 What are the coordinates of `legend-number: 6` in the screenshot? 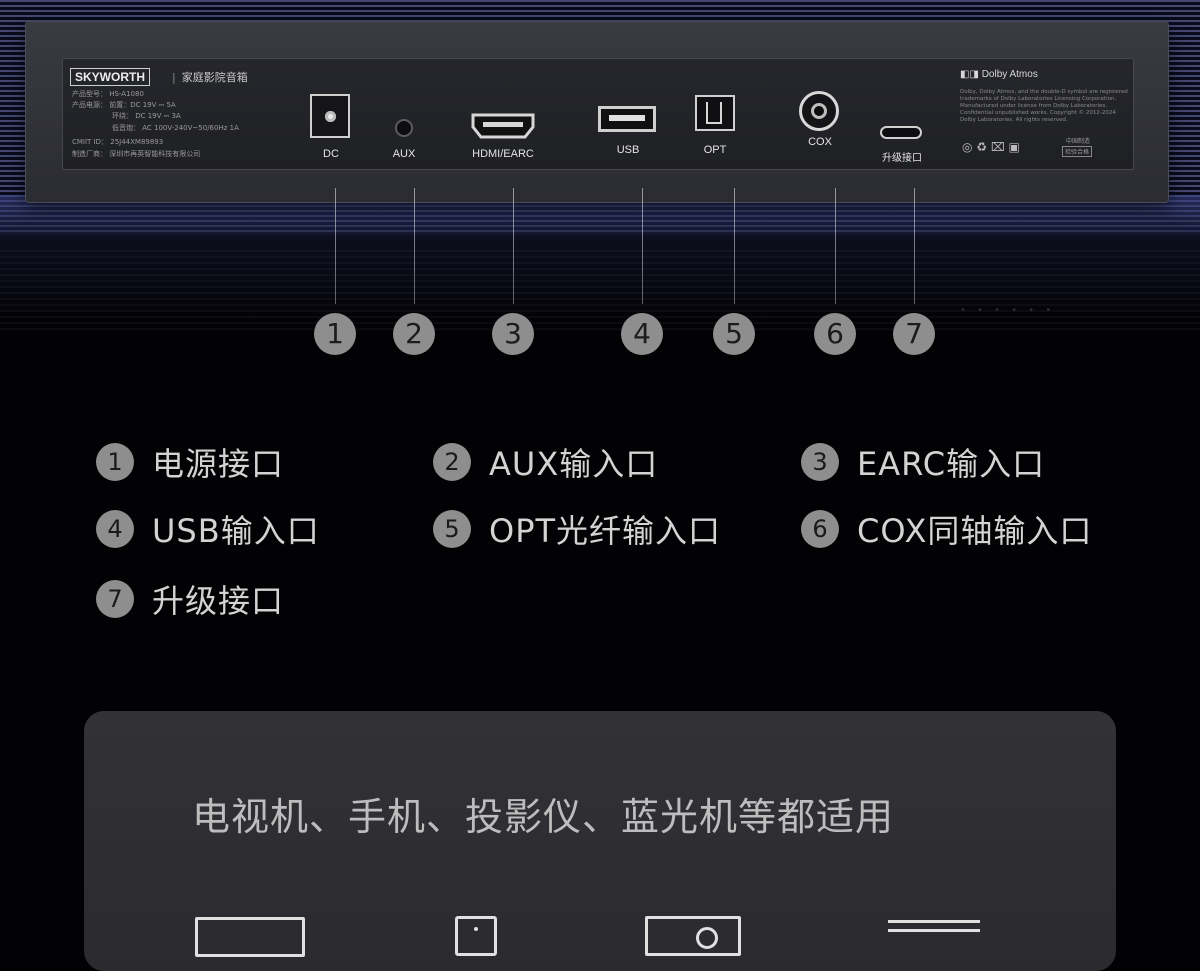 It's located at (820, 529).